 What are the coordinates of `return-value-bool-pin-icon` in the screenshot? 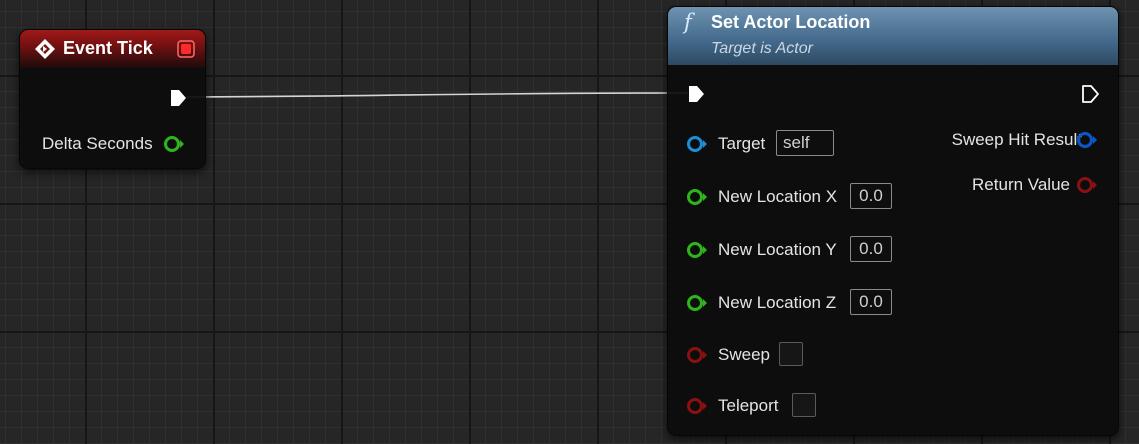 It's located at (1088, 185).